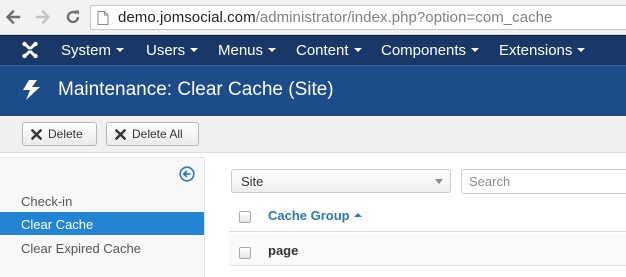  What do you see at coordinates (424, 50) in the screenshot?
I see `menu-components-label: Components` at bounding box center [424, 50].